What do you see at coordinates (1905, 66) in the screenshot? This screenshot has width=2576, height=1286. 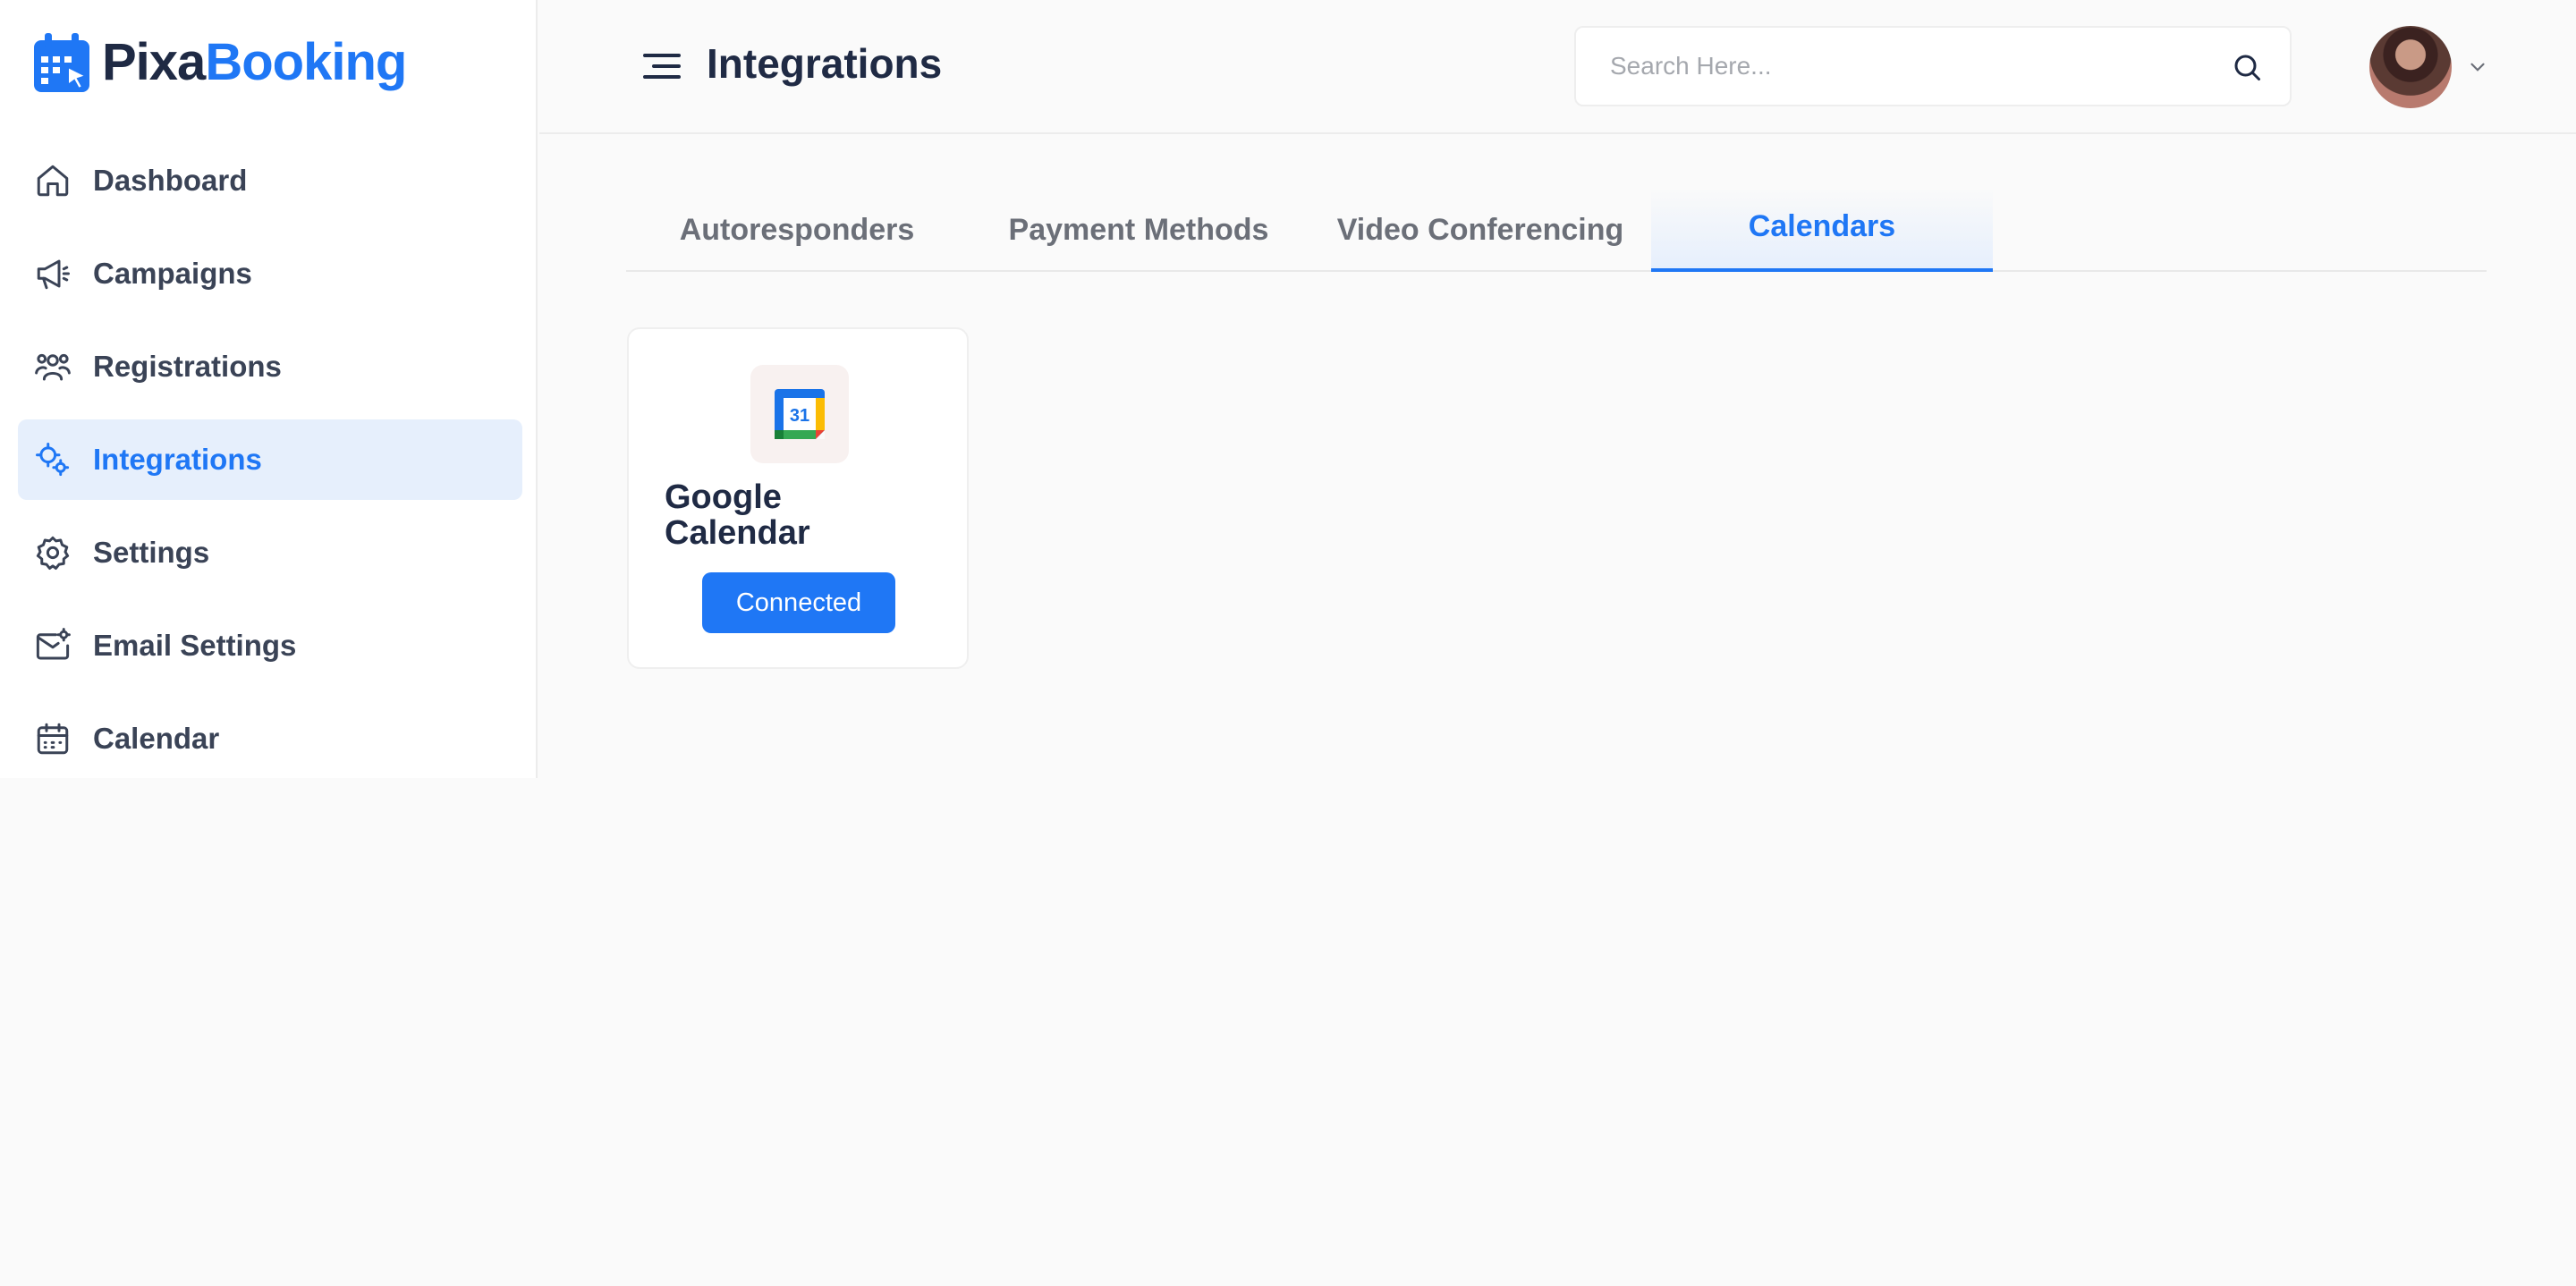 I see `search-input` at bounding box center [1905, 66].